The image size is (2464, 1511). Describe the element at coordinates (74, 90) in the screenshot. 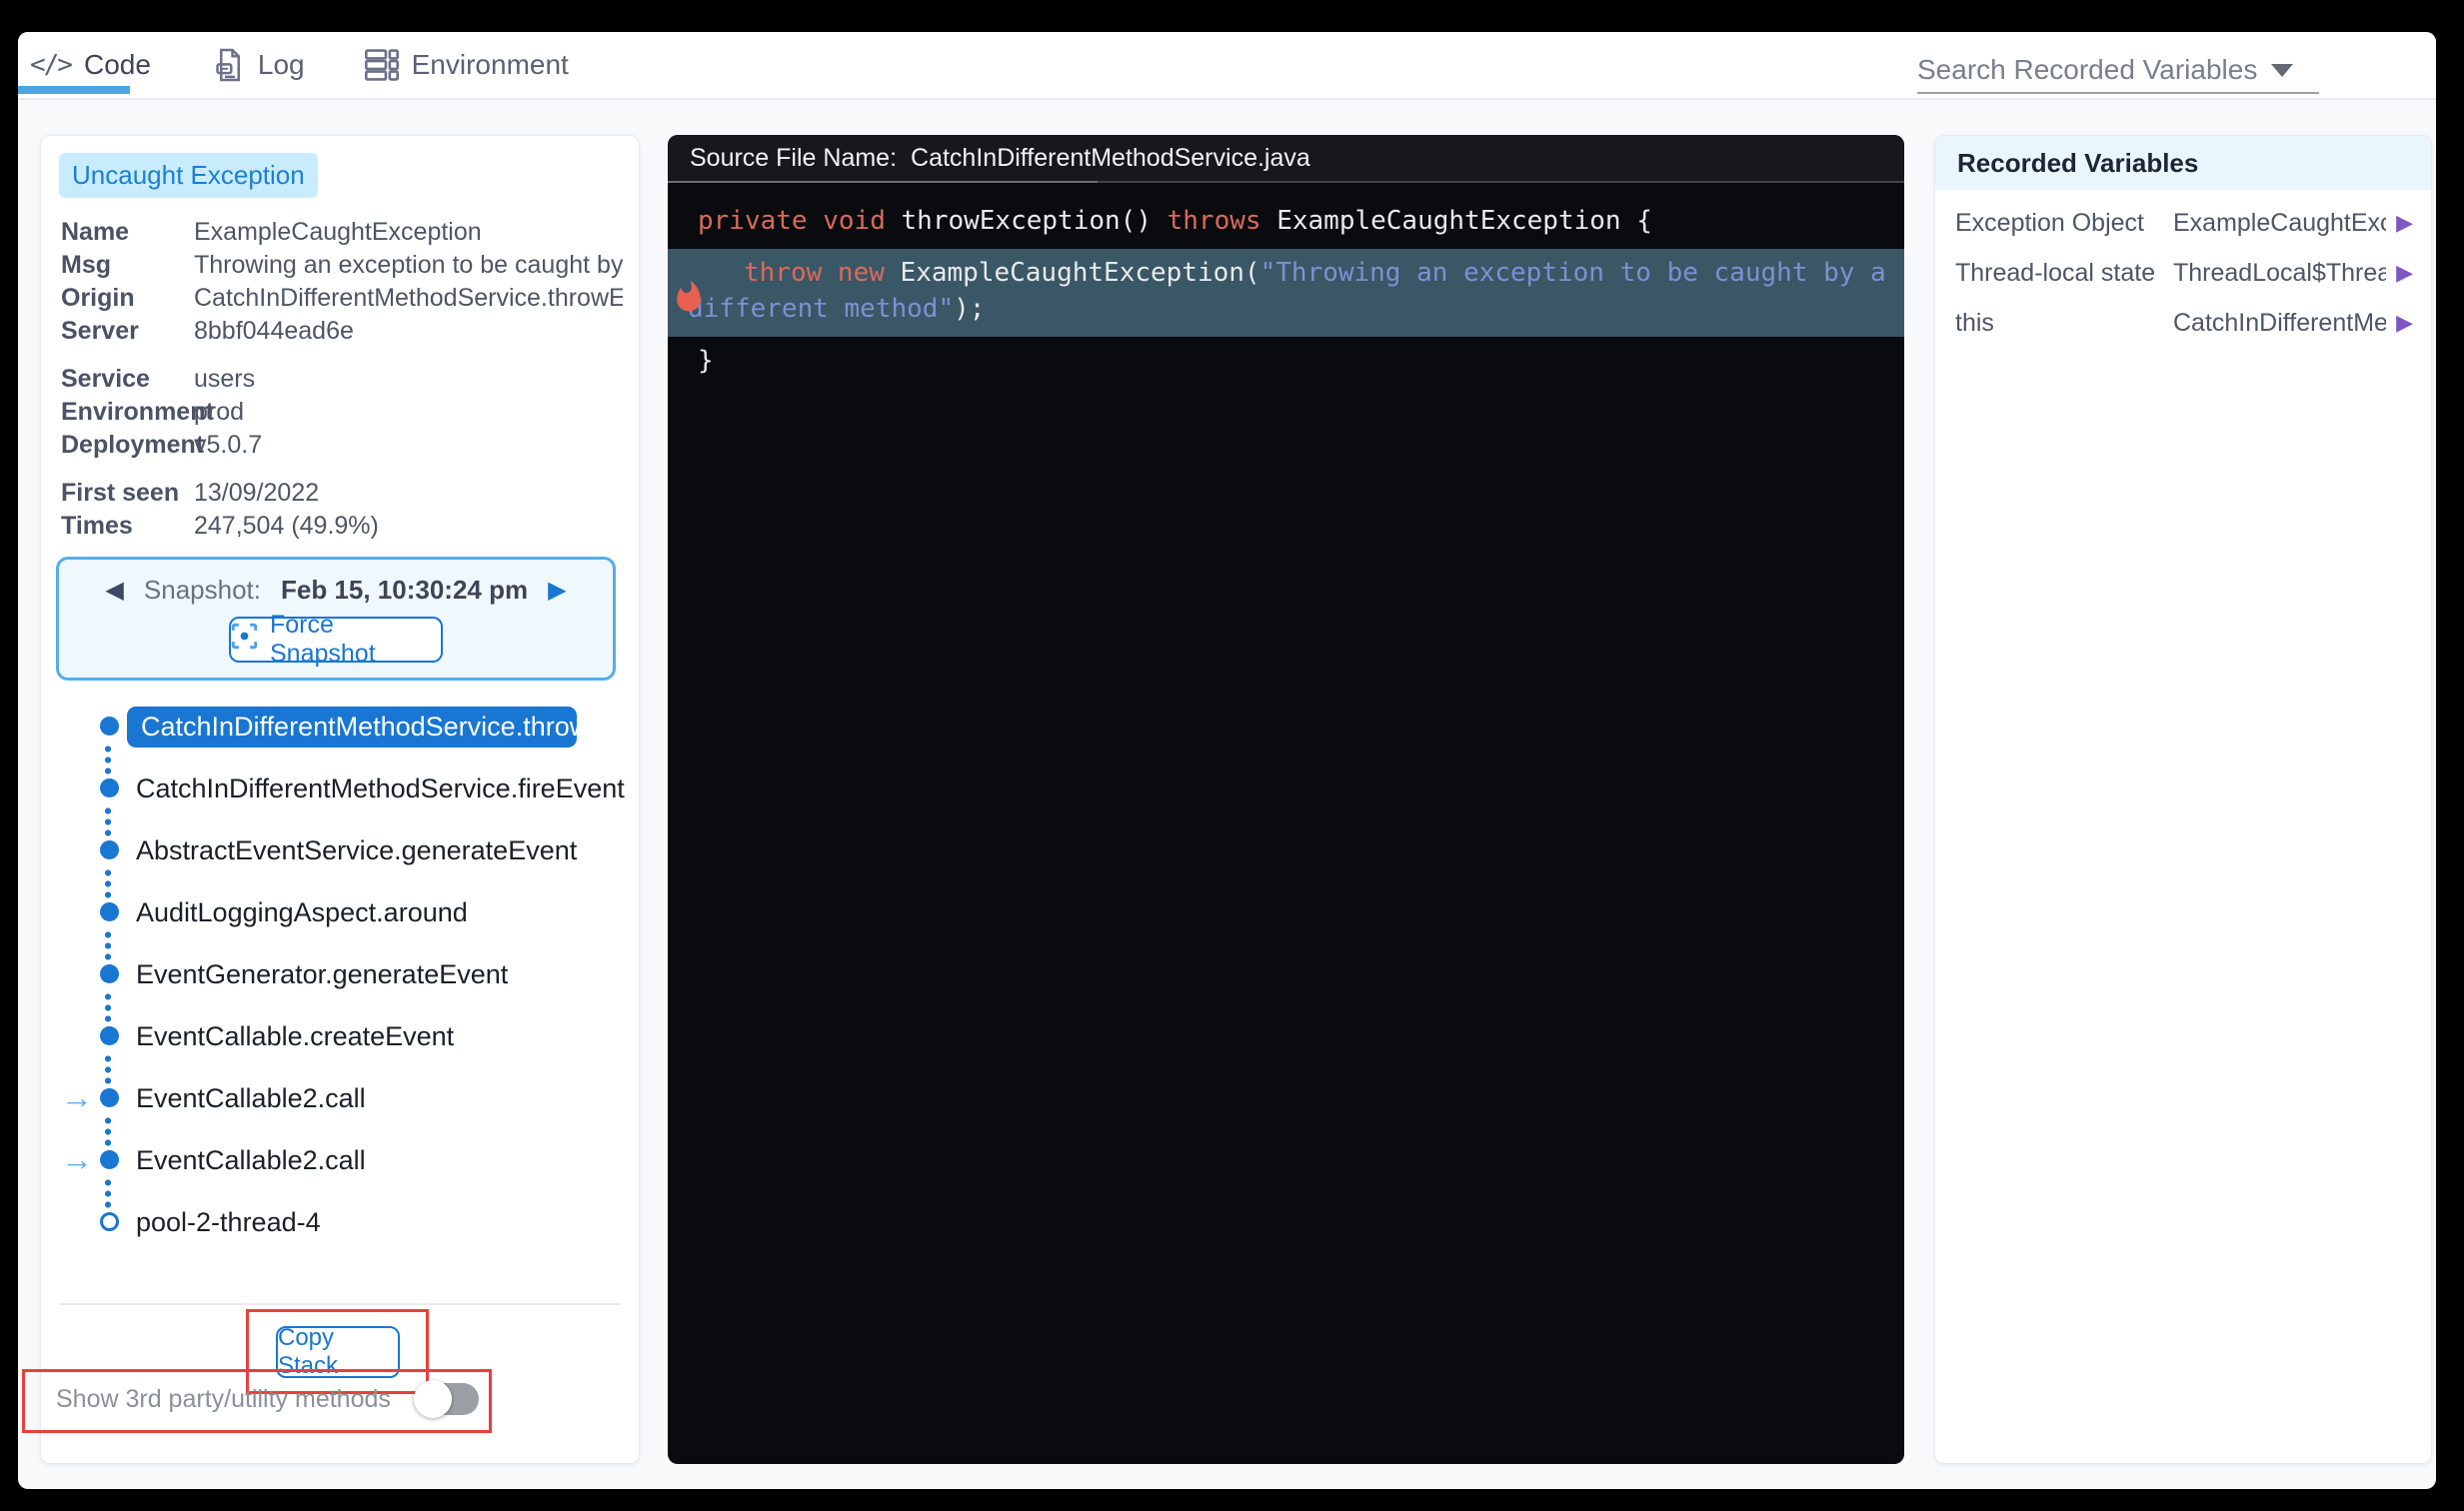

I see `active-tab-underline` at that location.